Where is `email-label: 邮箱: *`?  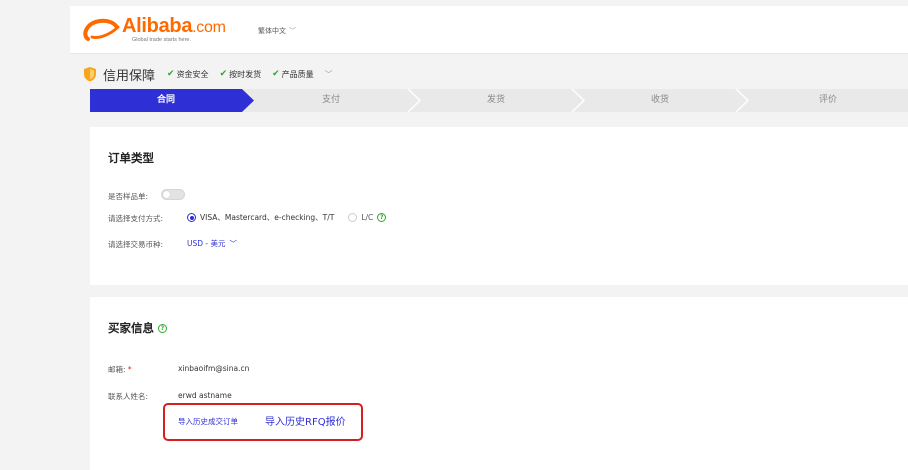 email-label: 邮箱: * is located at coordinates (120, 369).